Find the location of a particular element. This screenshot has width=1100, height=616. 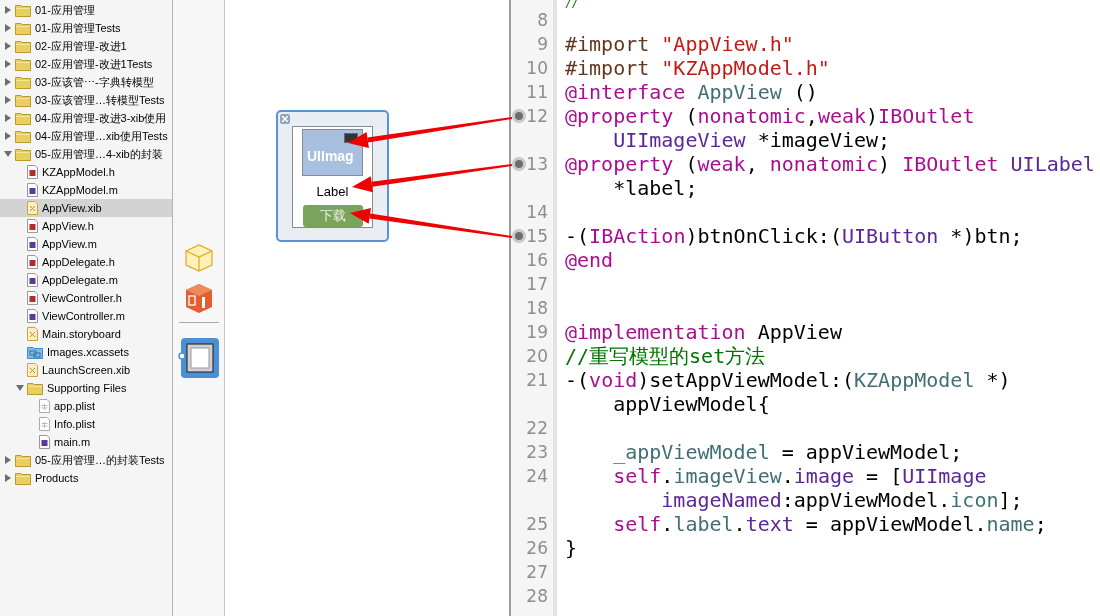

line-number: 25 is located at coordinates (537, 524).